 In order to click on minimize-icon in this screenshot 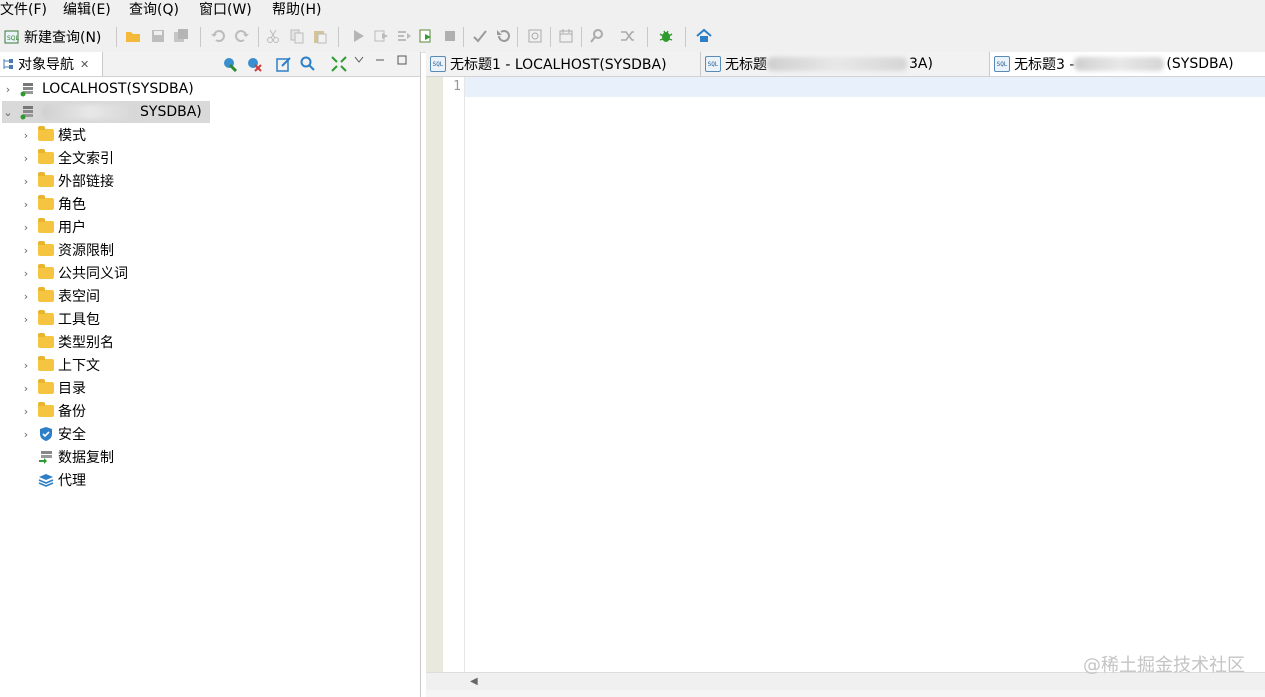, I will do `click(382, 62)`.